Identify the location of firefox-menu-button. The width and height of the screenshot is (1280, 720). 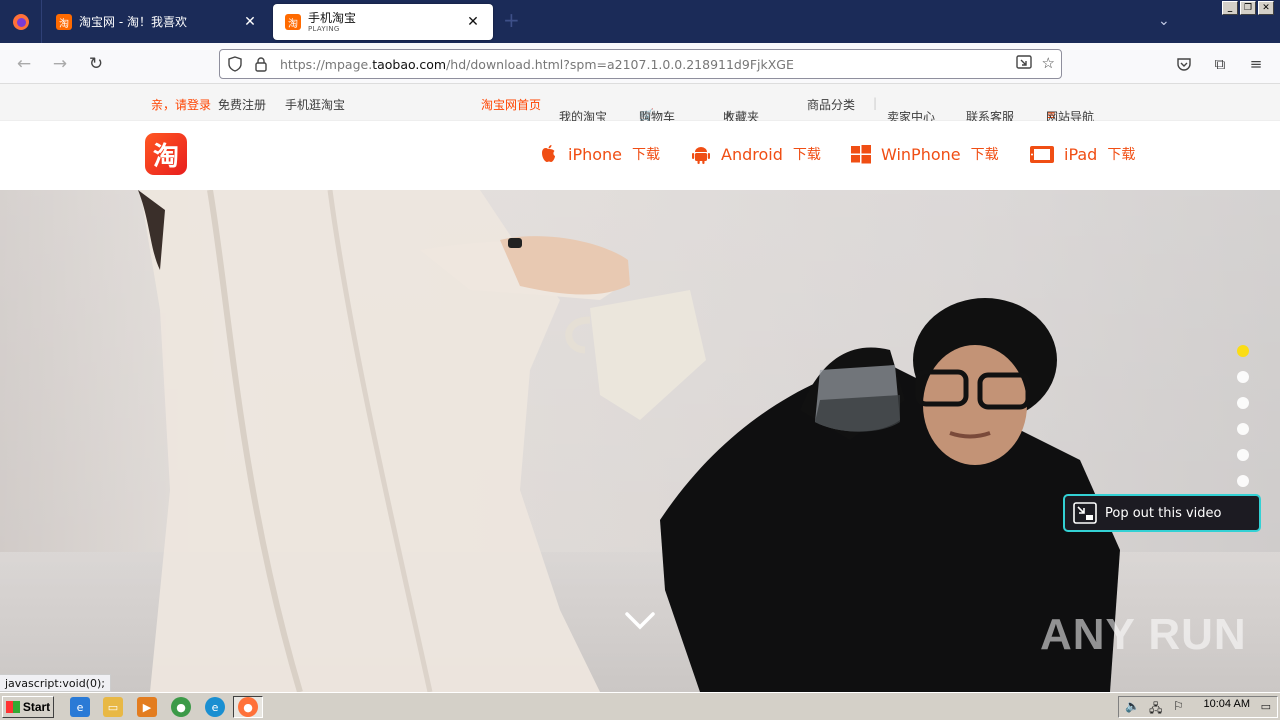
(21, 21).